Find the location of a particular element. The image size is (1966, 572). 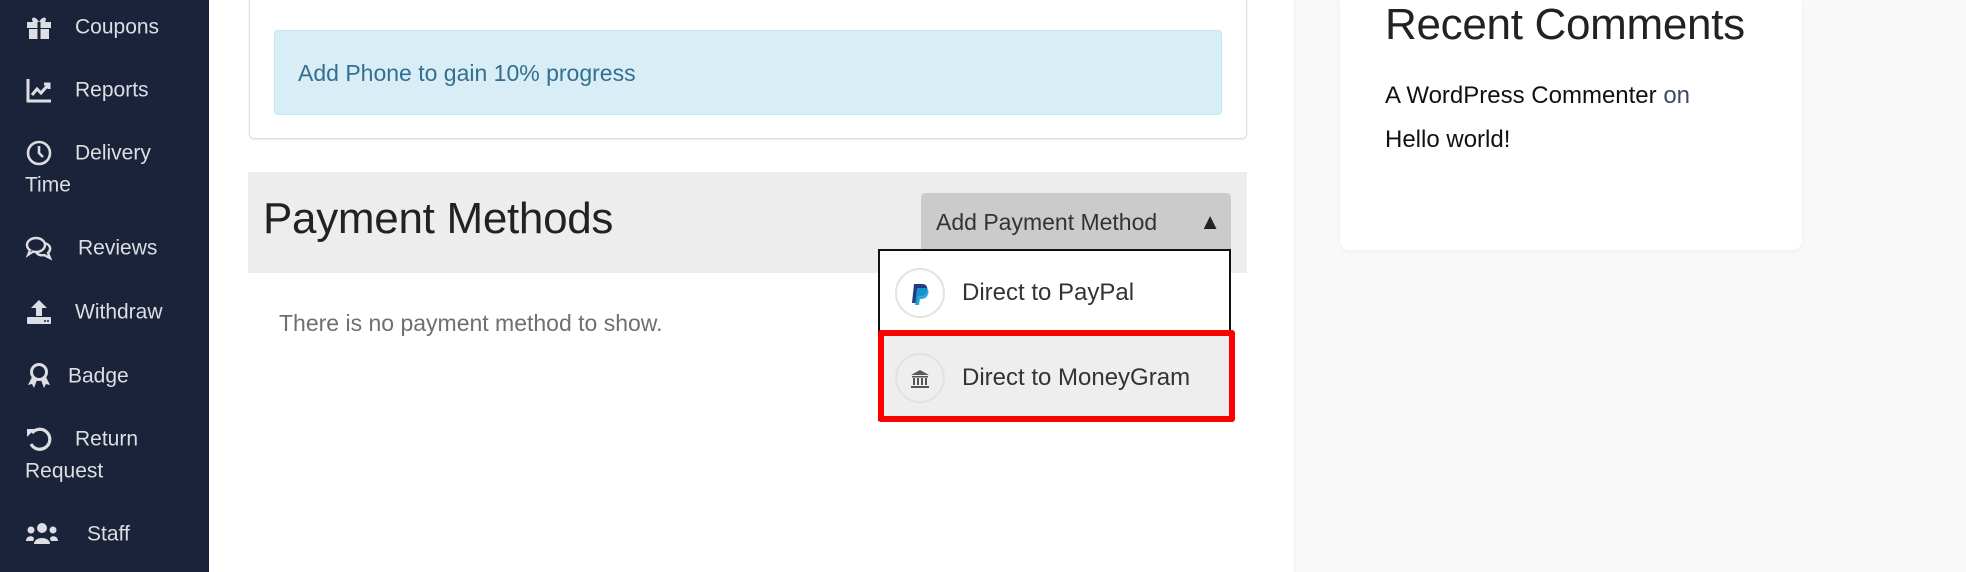

comment-author-link: A WordPress Commenter is located at coordinates (1521, 95).